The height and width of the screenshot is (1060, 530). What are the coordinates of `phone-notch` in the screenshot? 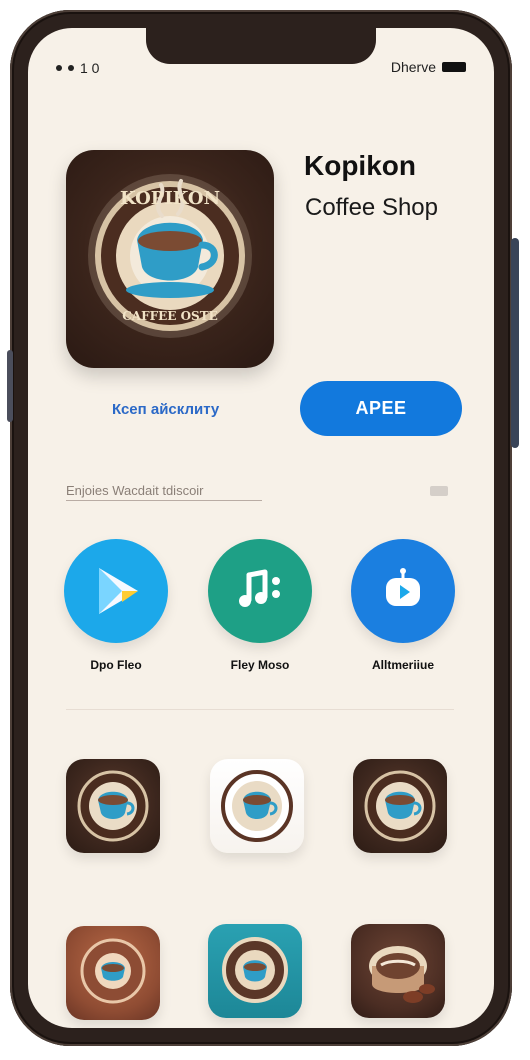 It's located at (261, 46).